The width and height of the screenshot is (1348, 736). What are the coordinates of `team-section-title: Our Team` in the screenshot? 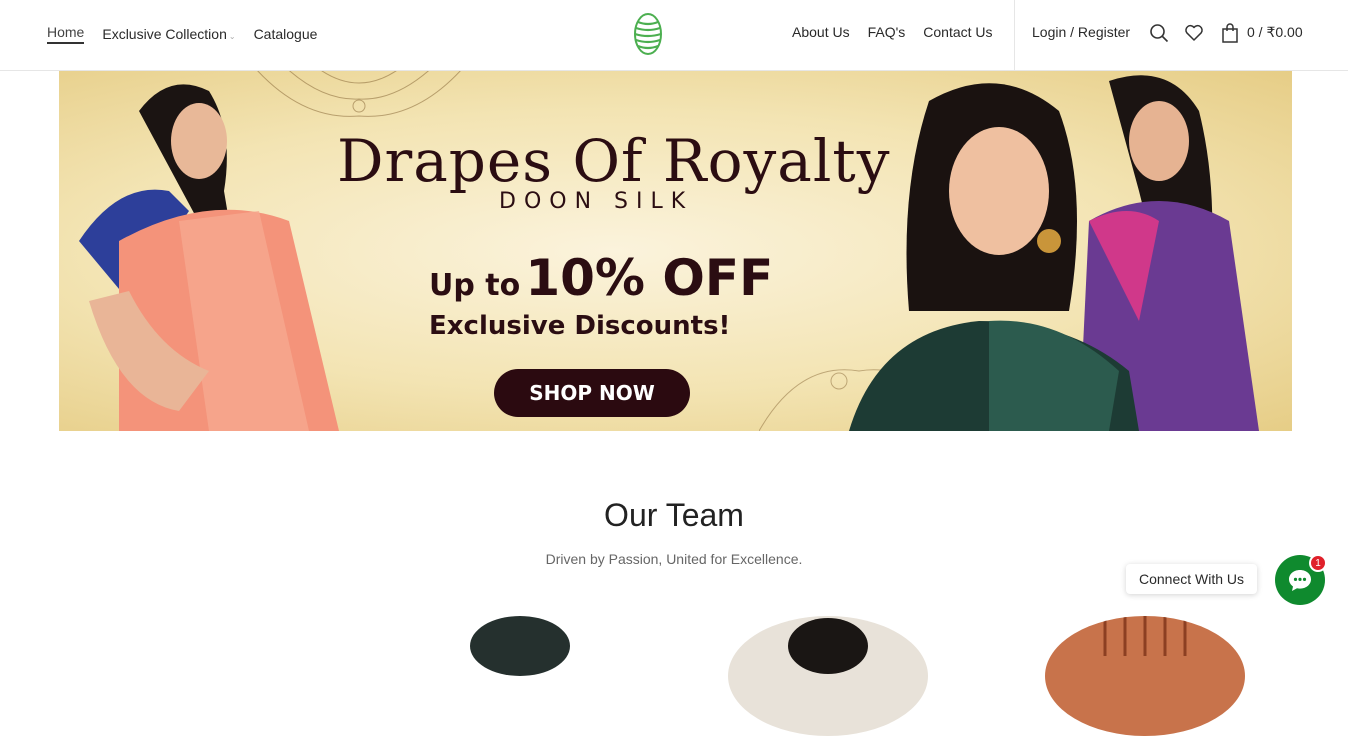 It's located at (674, 515).